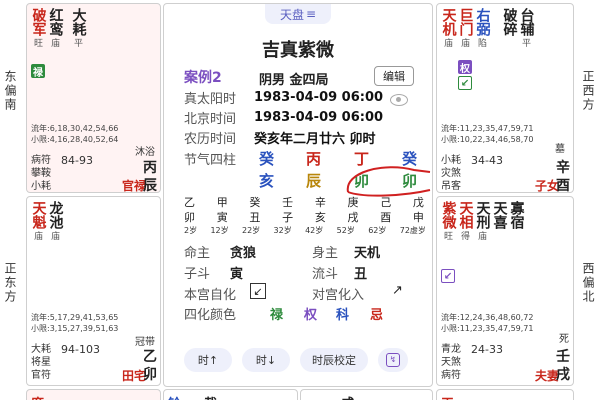 This screenshot has height=400, width=600. Describe the element at coordinates (377, 315) in the screenshot. I see `sihua-ji: 忌` at that location.